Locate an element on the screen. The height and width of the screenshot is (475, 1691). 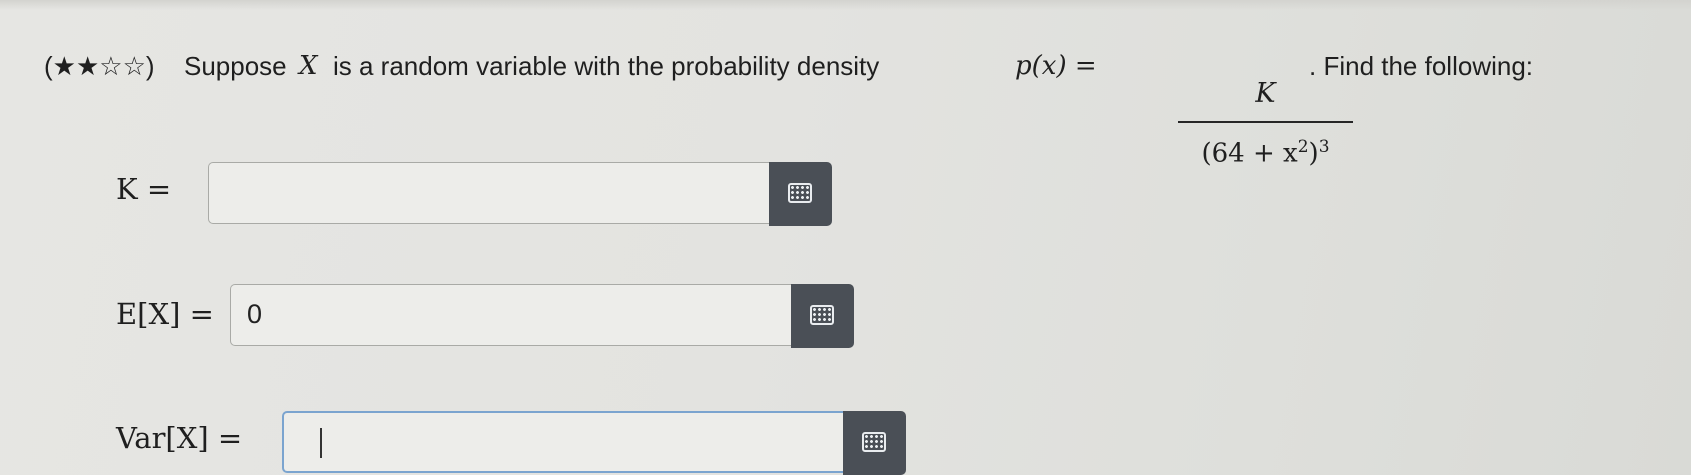
variance-answer-input is located at coordinates (563, 442).